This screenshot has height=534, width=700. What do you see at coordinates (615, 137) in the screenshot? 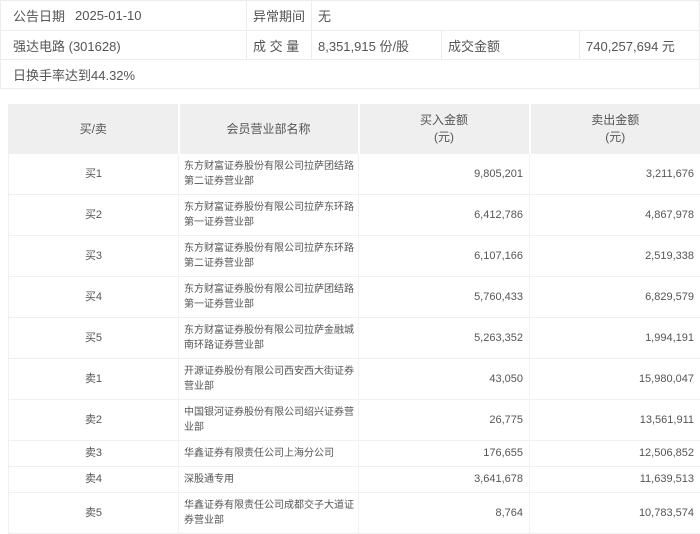
I see `col-header-sell-unit: (元)` at bounding box center [615, 137].